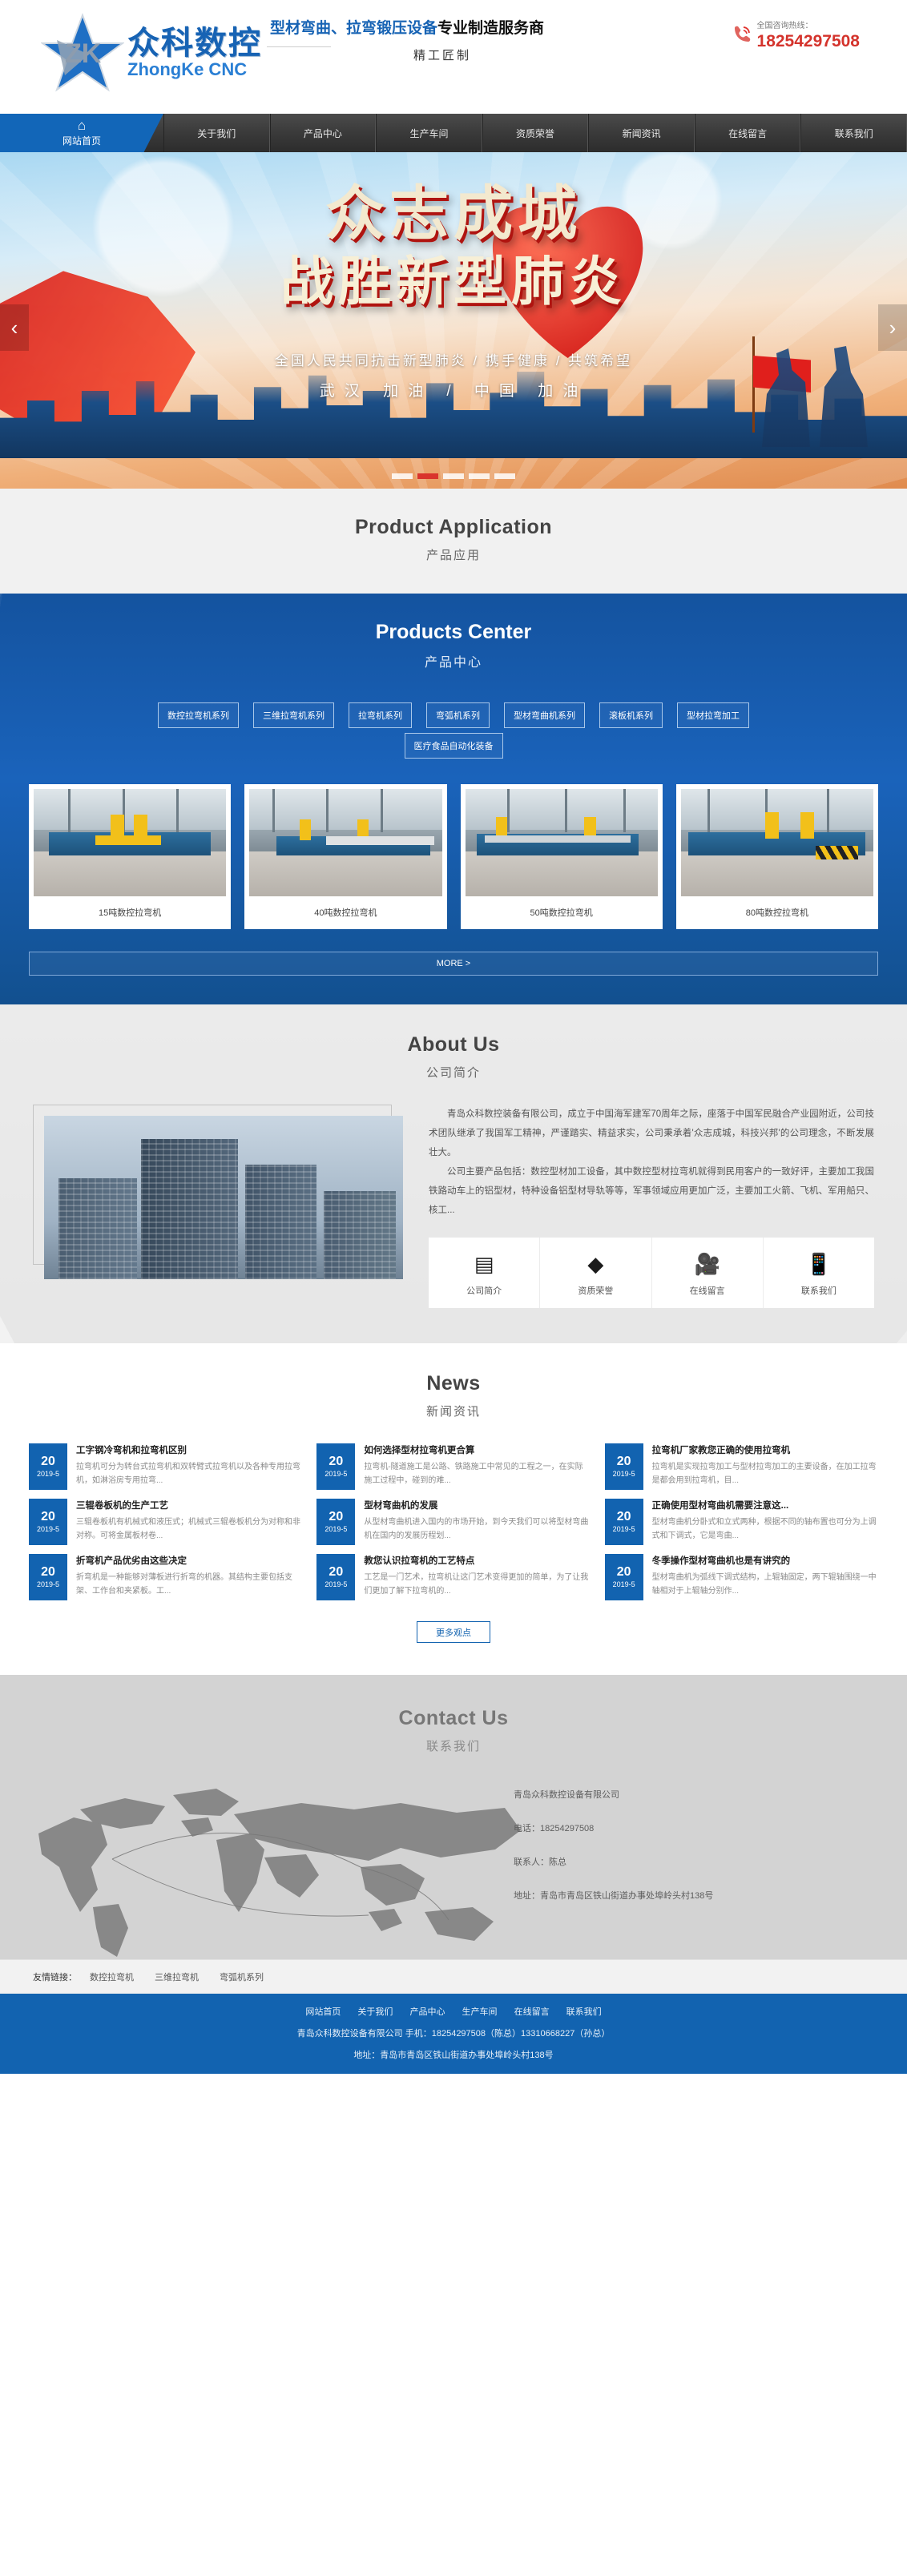 The image size is (907, 2576). I want to click on news-title: 型材弯曲机的发展, so click(477, 1505).